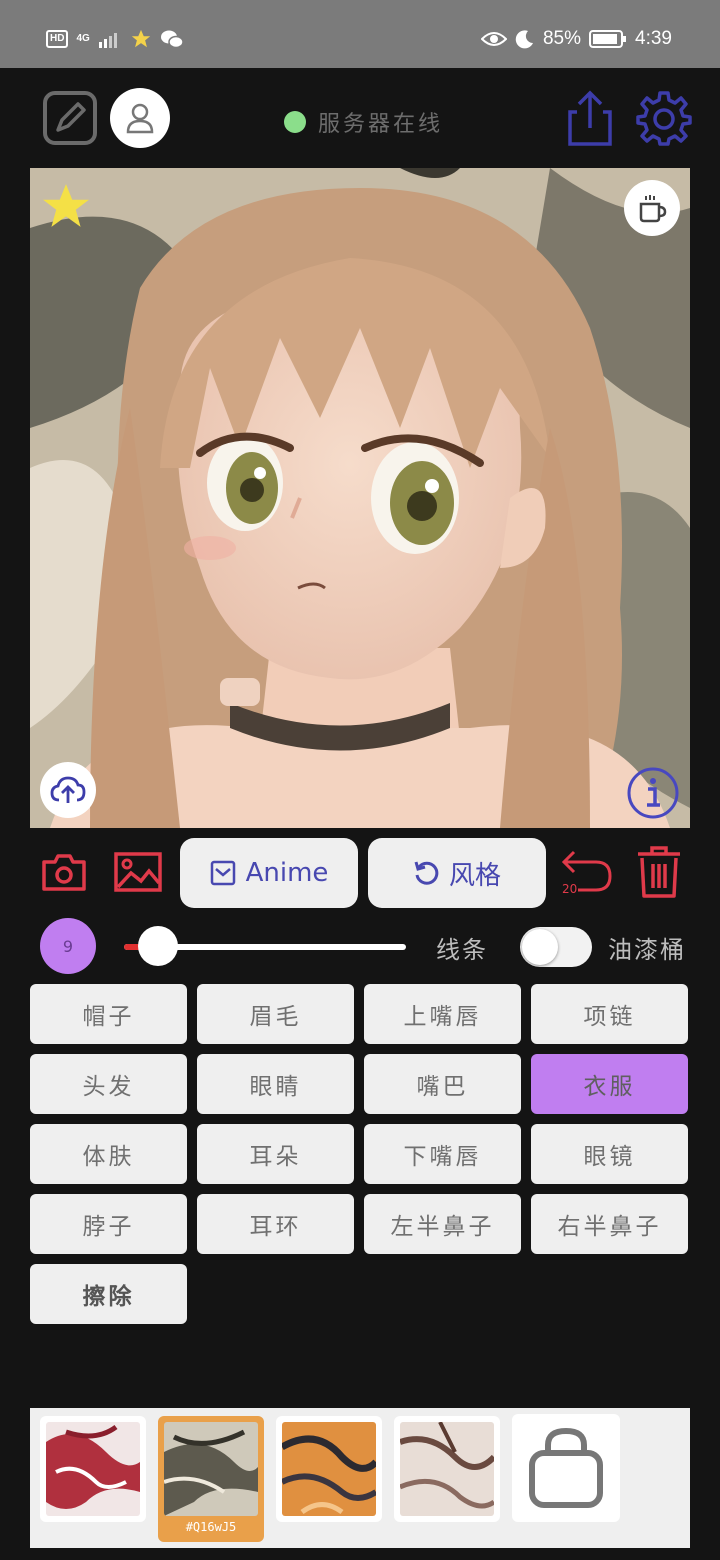 Image resolution: width=720 pixels, height=1560 pixels. I want to click on battery-percent: 85%, so click(562, 38).